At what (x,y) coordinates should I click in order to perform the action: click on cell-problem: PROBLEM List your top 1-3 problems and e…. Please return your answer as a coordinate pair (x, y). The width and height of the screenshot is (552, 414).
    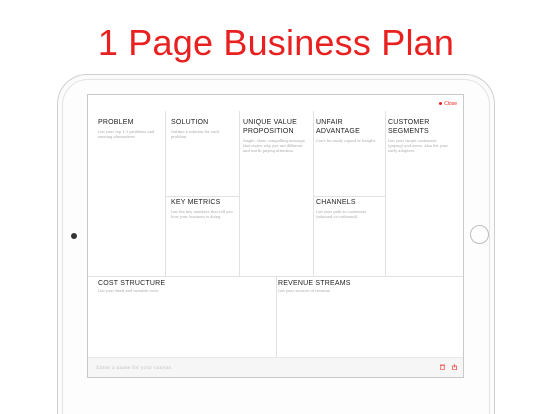
    Looking at the image, I should click on (126, 193).